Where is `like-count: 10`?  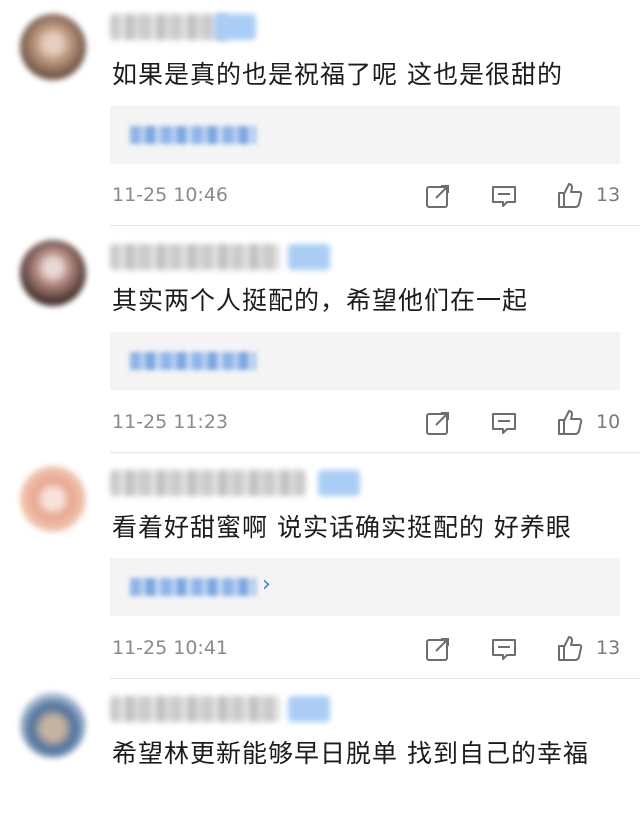 like-count: 10 is located at coordinates (608, 422).